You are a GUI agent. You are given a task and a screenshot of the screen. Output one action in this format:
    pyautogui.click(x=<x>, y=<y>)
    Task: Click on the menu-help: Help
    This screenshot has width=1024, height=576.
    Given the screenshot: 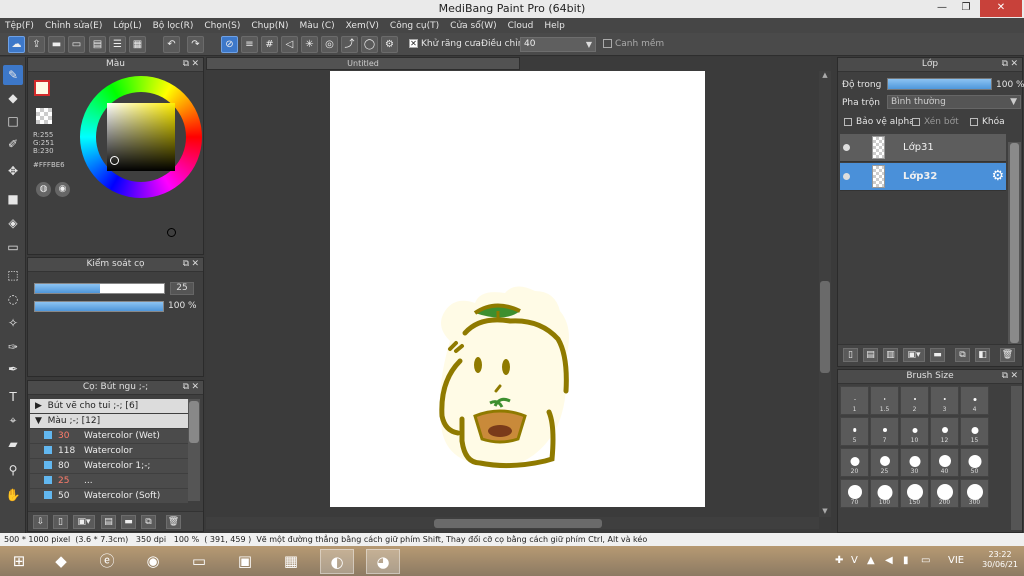 What is the action you would take?
    pyautogui.click(x=554, y=26)
    